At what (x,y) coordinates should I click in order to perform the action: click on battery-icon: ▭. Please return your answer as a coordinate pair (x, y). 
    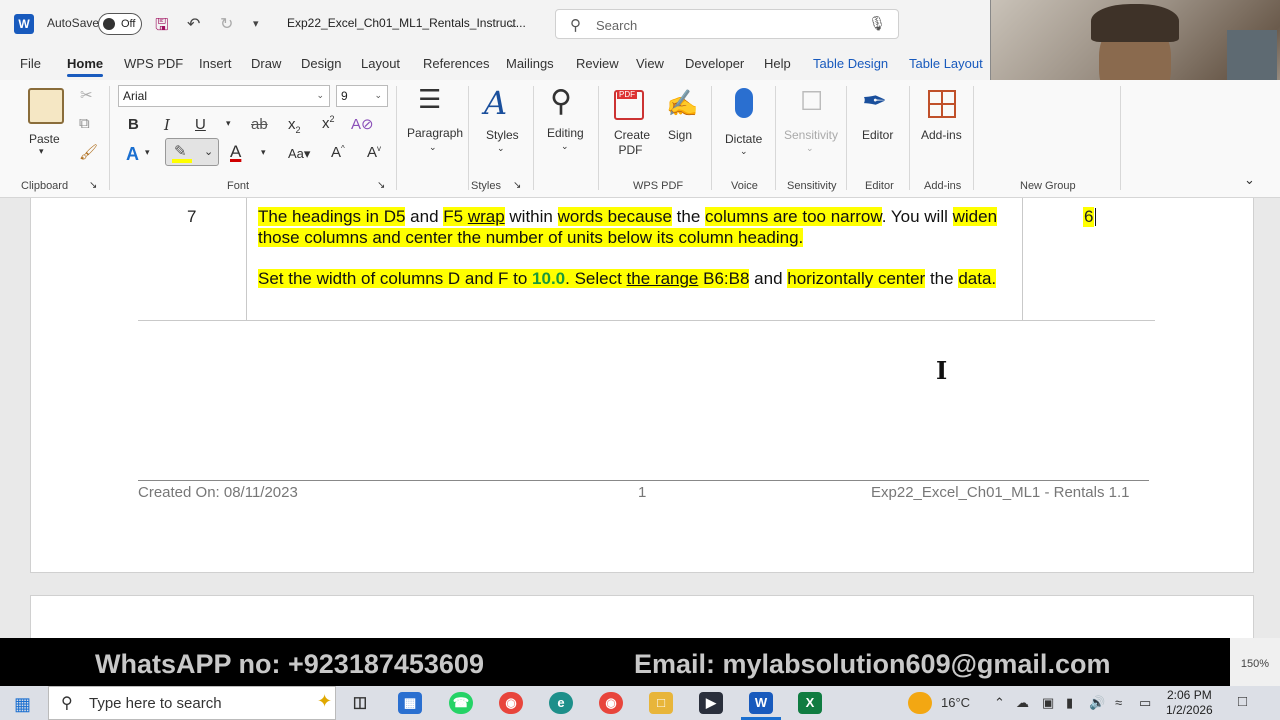
    Looking at the image, I should click on (1145, 703).